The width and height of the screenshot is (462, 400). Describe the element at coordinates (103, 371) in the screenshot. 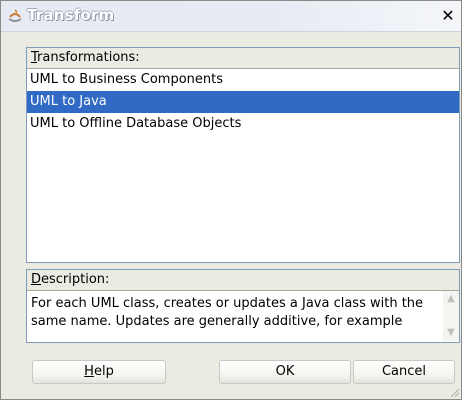

I see `help-label: elp` at that location.